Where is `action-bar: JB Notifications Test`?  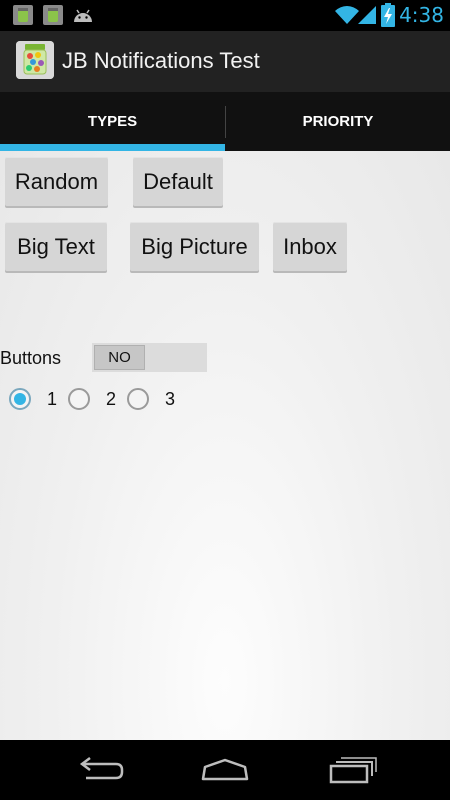 action-bar: JB Notifications Test is located at coordinates (225, 61).